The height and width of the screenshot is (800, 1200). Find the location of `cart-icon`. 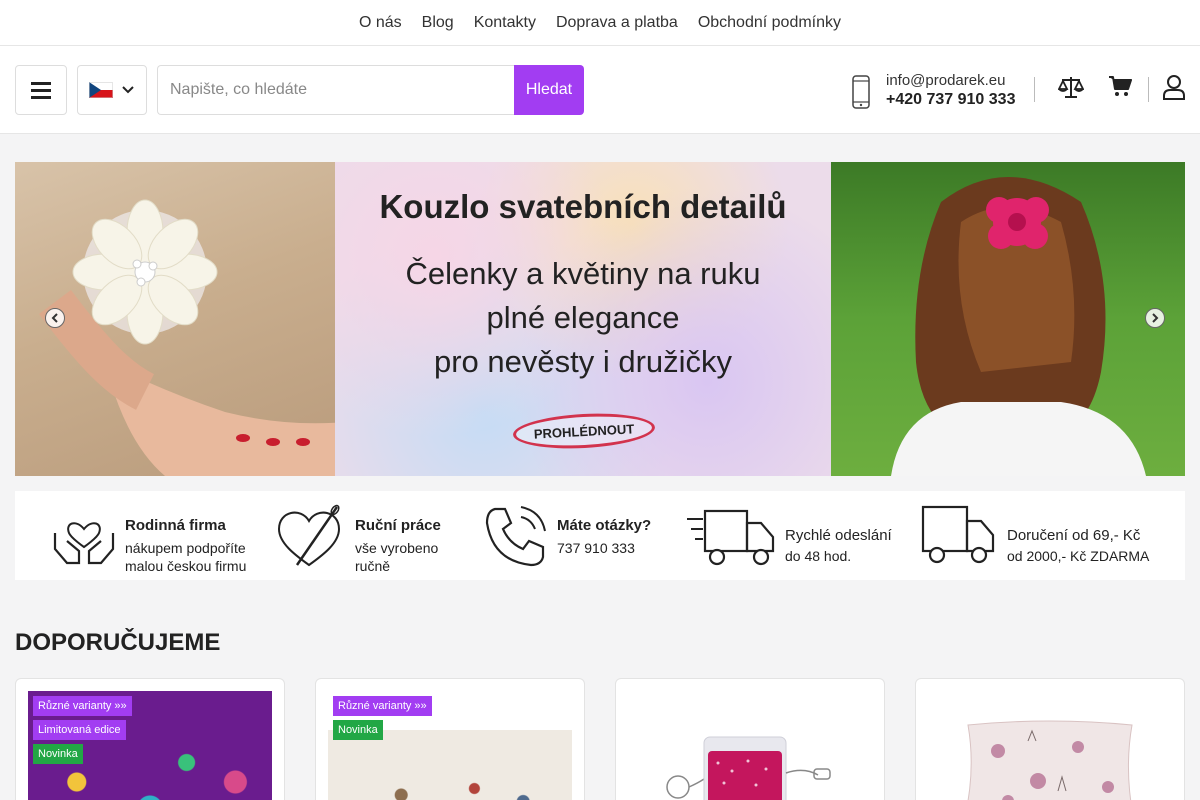

cart-icon is located at coordinates (1120, 86).